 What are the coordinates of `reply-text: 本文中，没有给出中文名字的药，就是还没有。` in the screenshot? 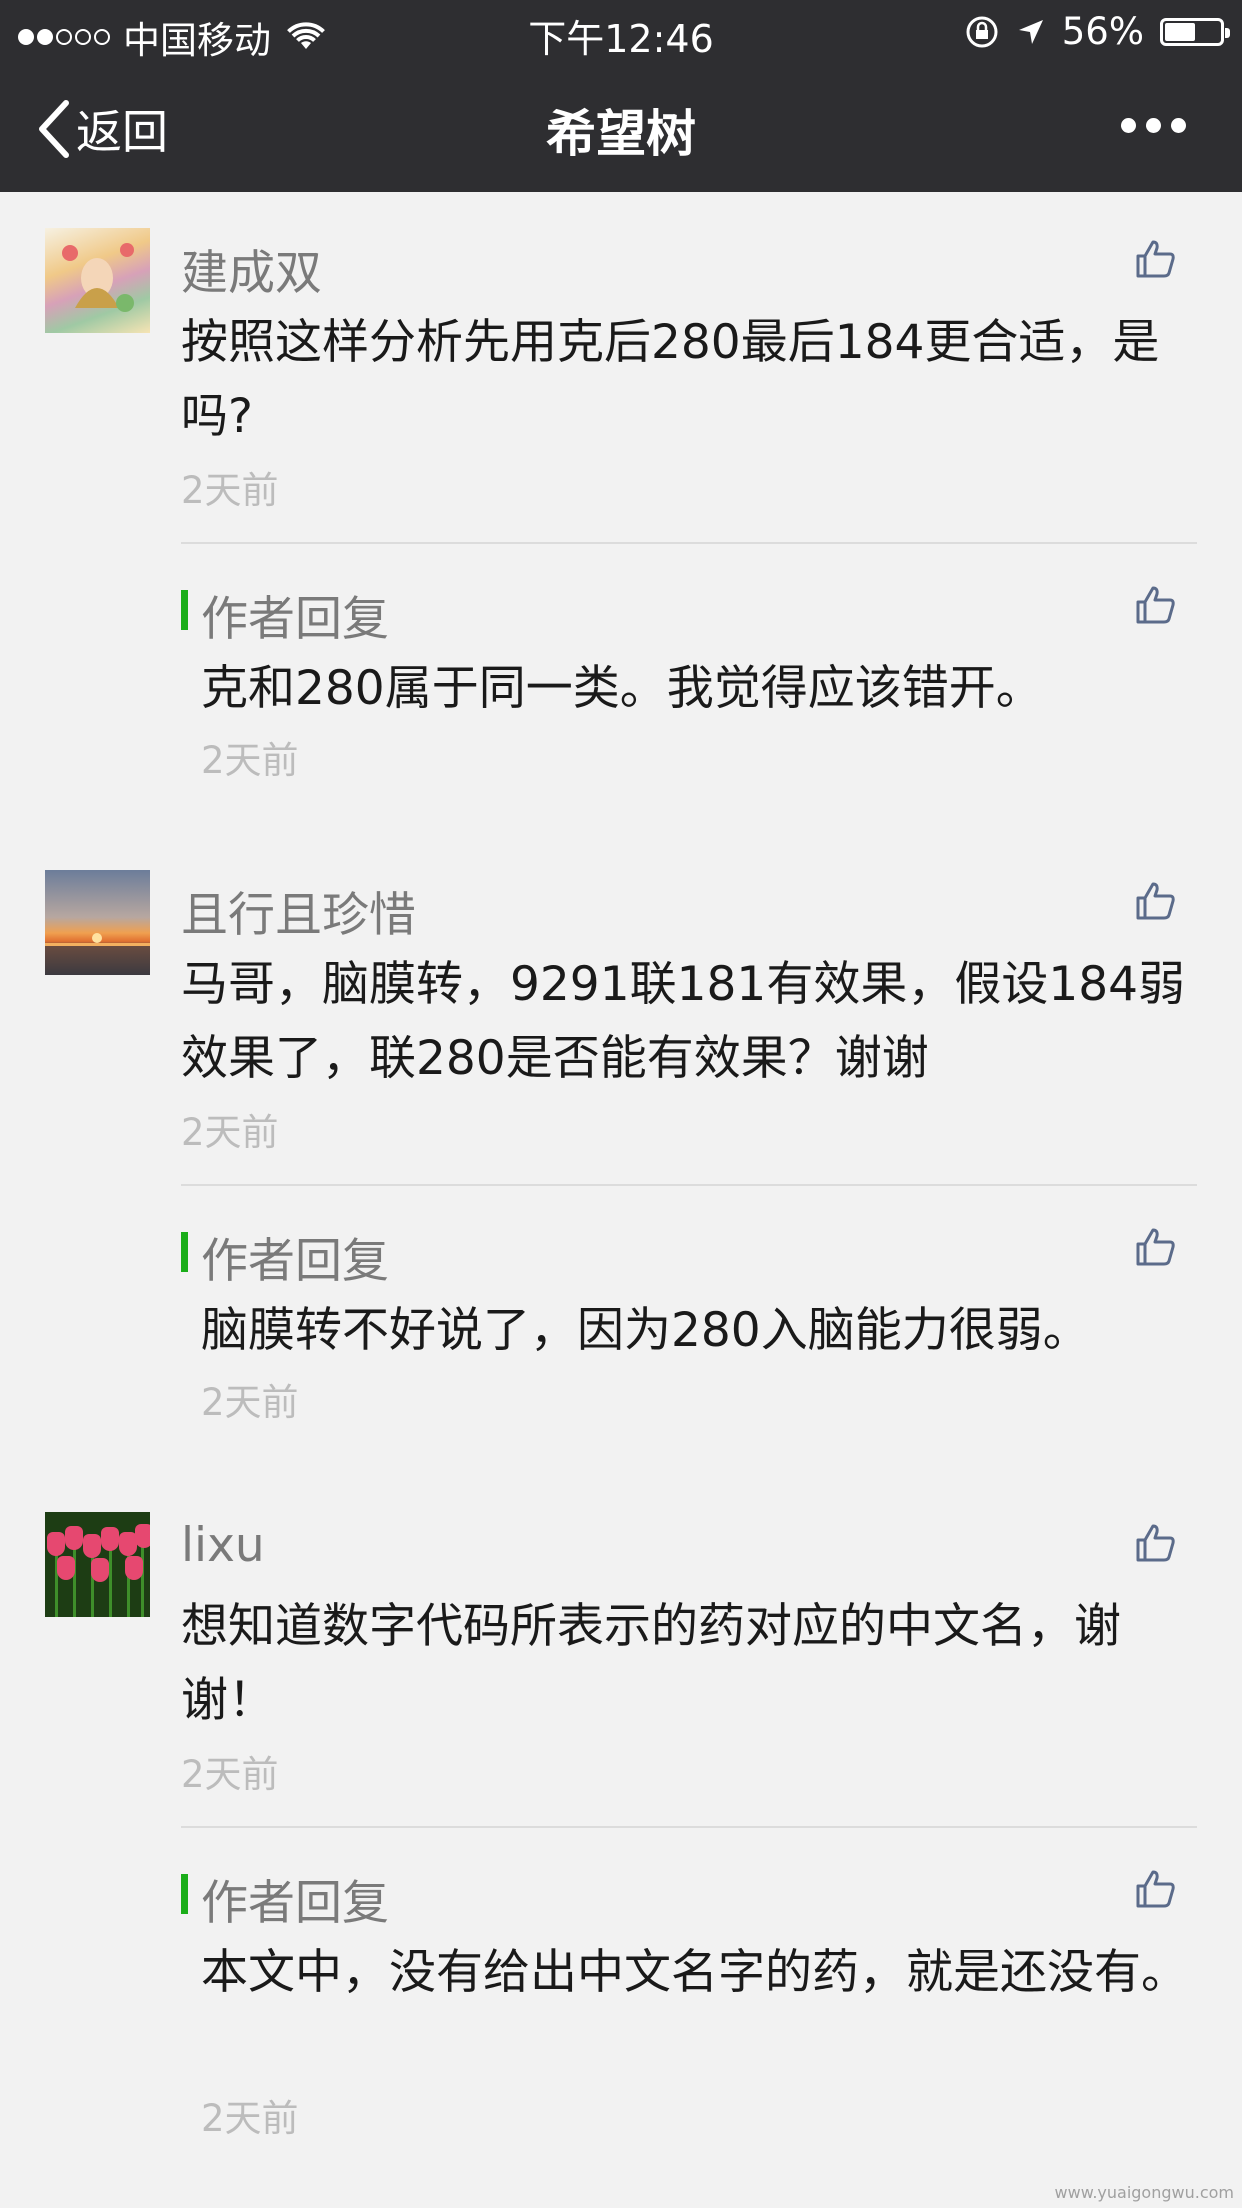 It's located at (694, 1972).